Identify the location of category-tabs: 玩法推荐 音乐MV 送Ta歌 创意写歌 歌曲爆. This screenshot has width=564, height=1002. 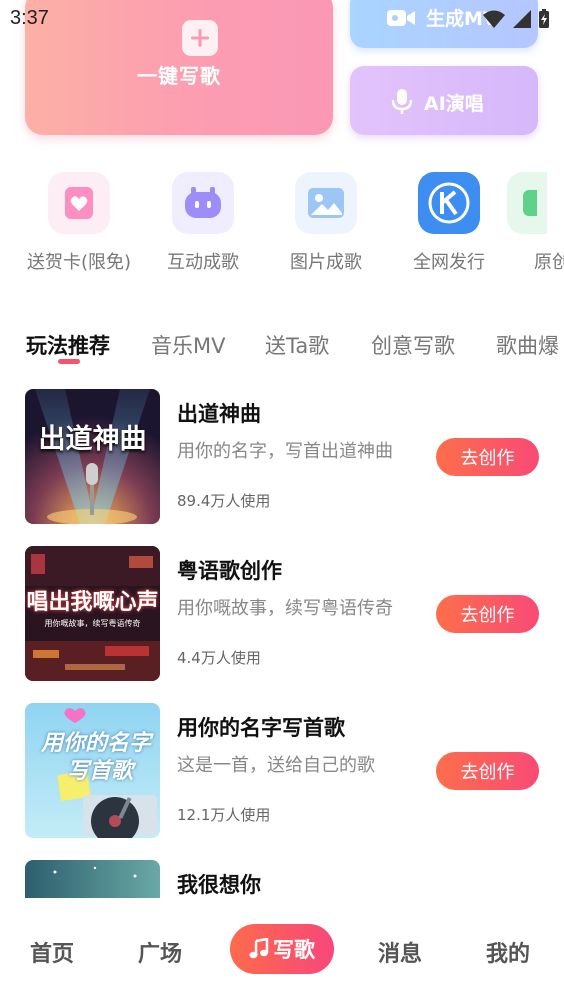
(282, 348).